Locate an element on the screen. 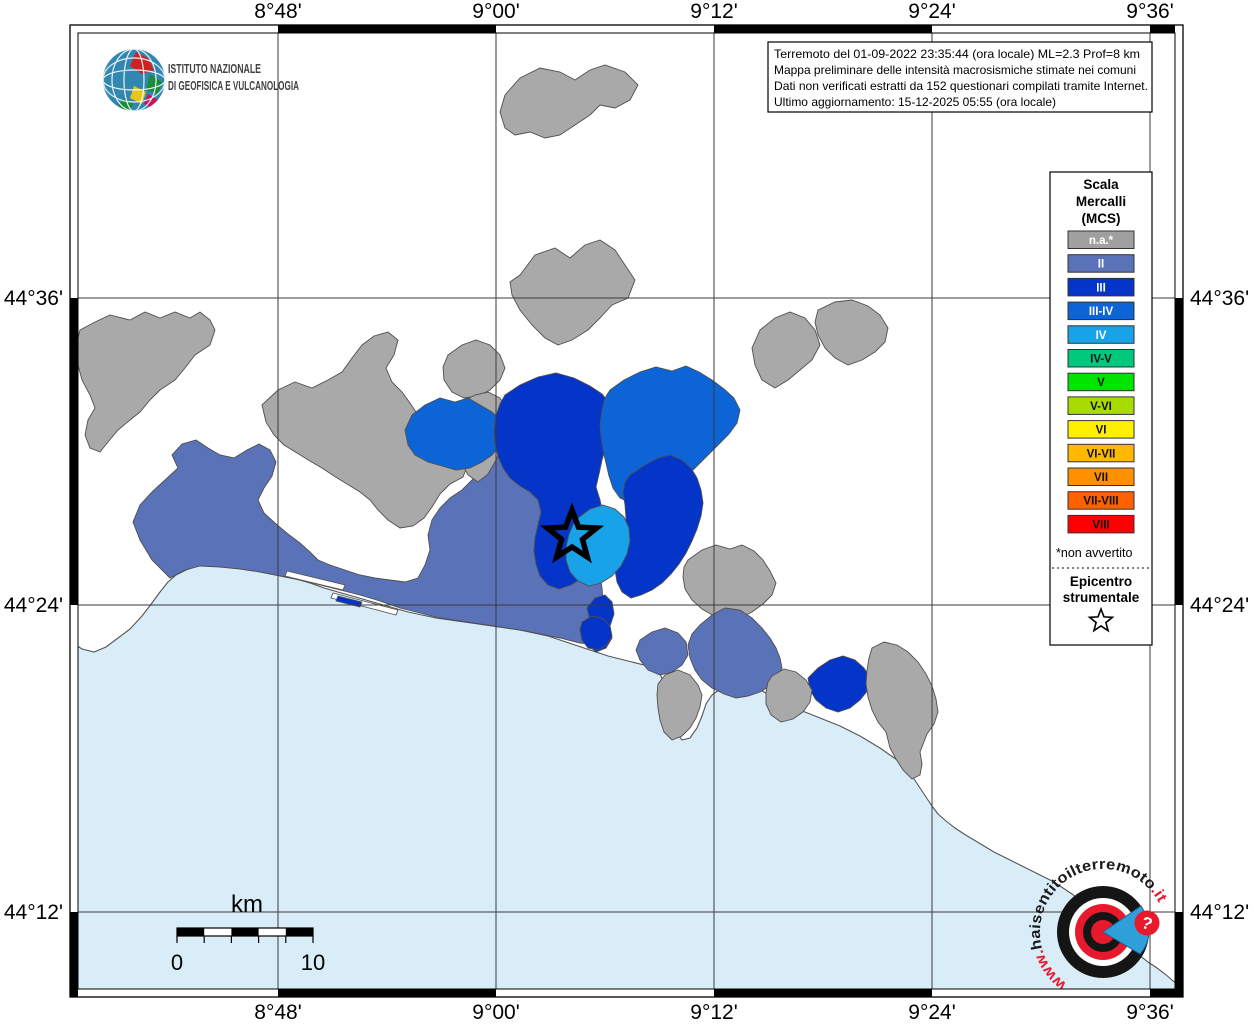  axis-right-2: 44°24' is located at coordinates (1219, 605).